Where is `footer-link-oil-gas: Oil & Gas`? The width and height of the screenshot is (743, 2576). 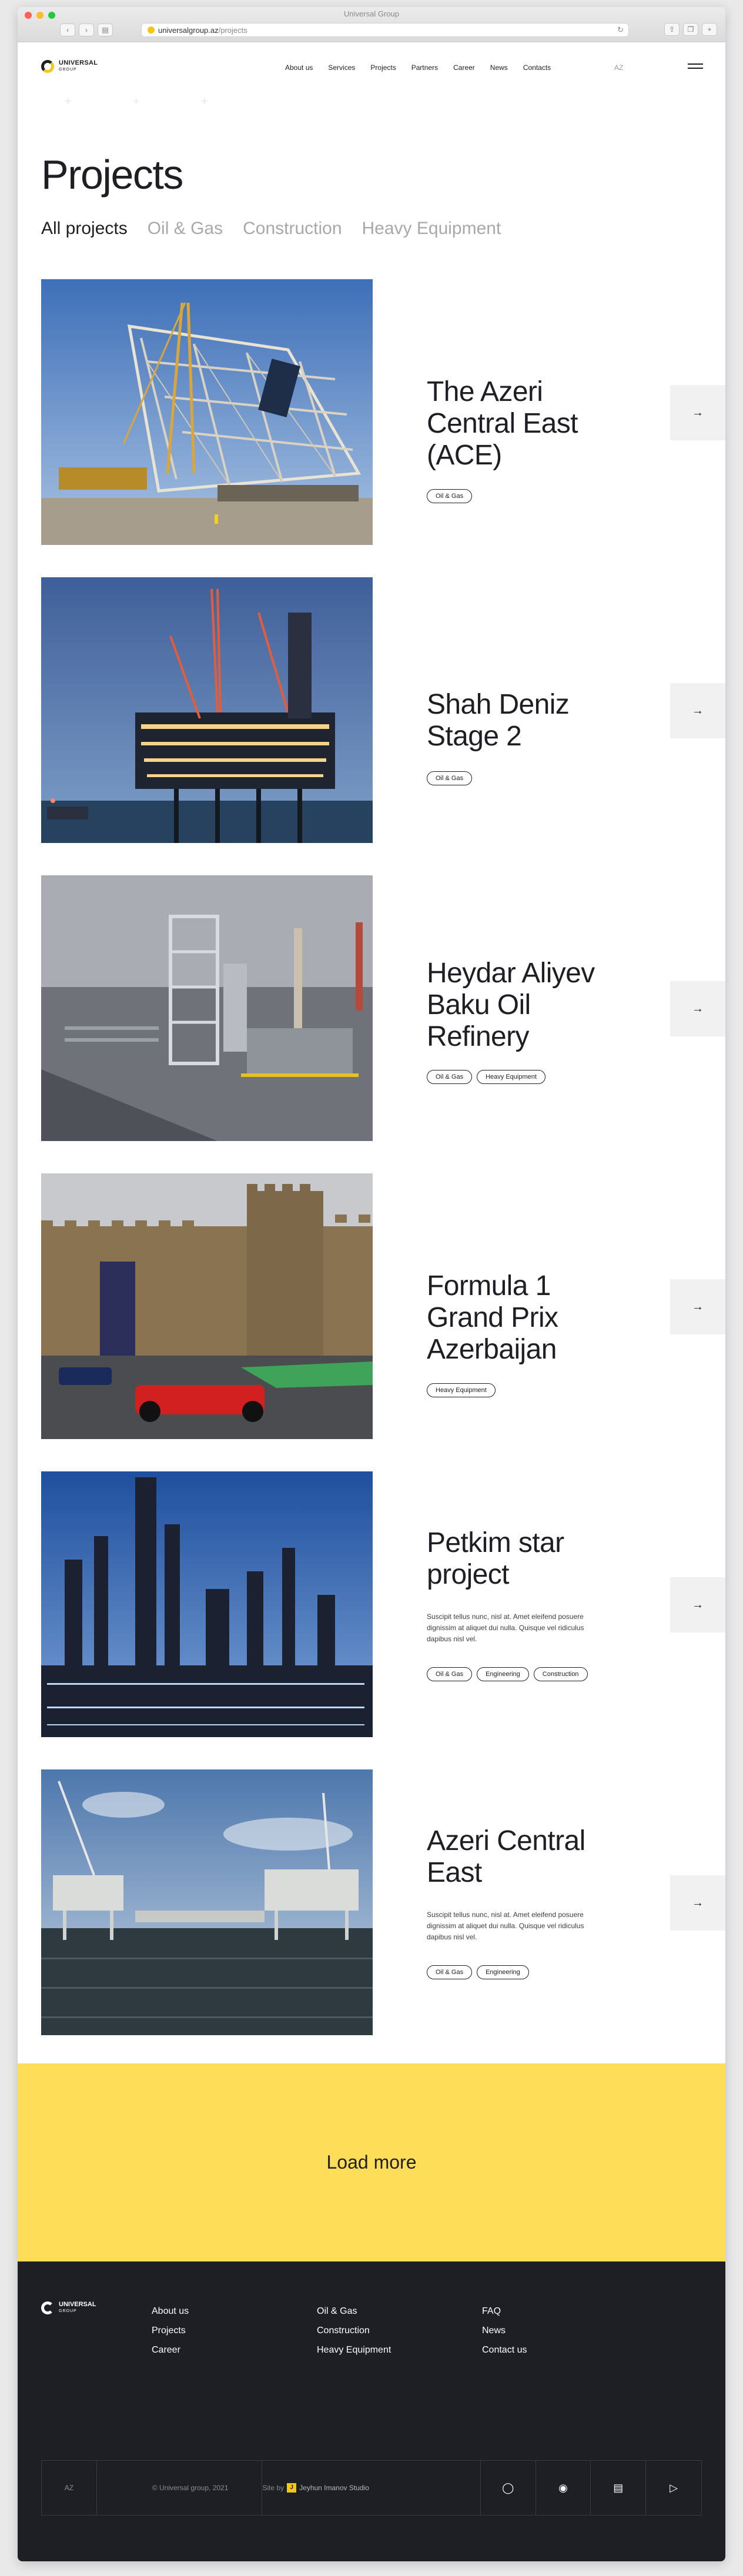 footer-link-oil-gas: Oil & Gas is located at coordinates (354, 2311).